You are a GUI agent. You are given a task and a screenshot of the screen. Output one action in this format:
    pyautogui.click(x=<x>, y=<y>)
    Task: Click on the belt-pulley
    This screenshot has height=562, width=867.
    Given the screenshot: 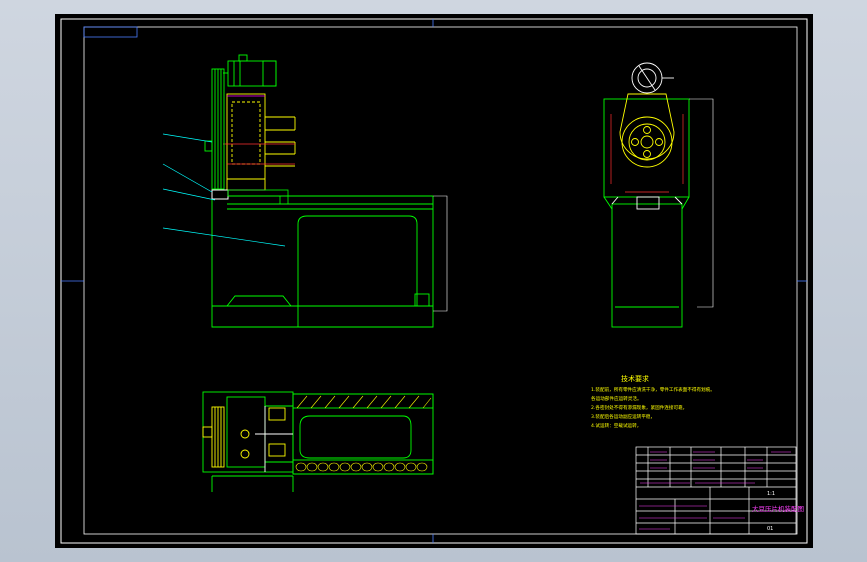 What is the action you would take?
    pyautogui.click(x=214, y=129)
    